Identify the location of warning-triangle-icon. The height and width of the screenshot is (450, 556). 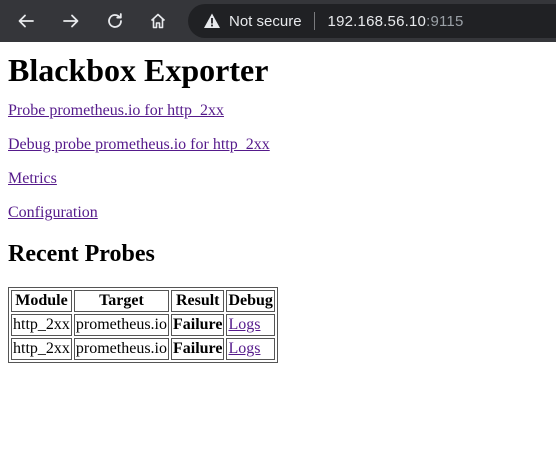
(212, 21).